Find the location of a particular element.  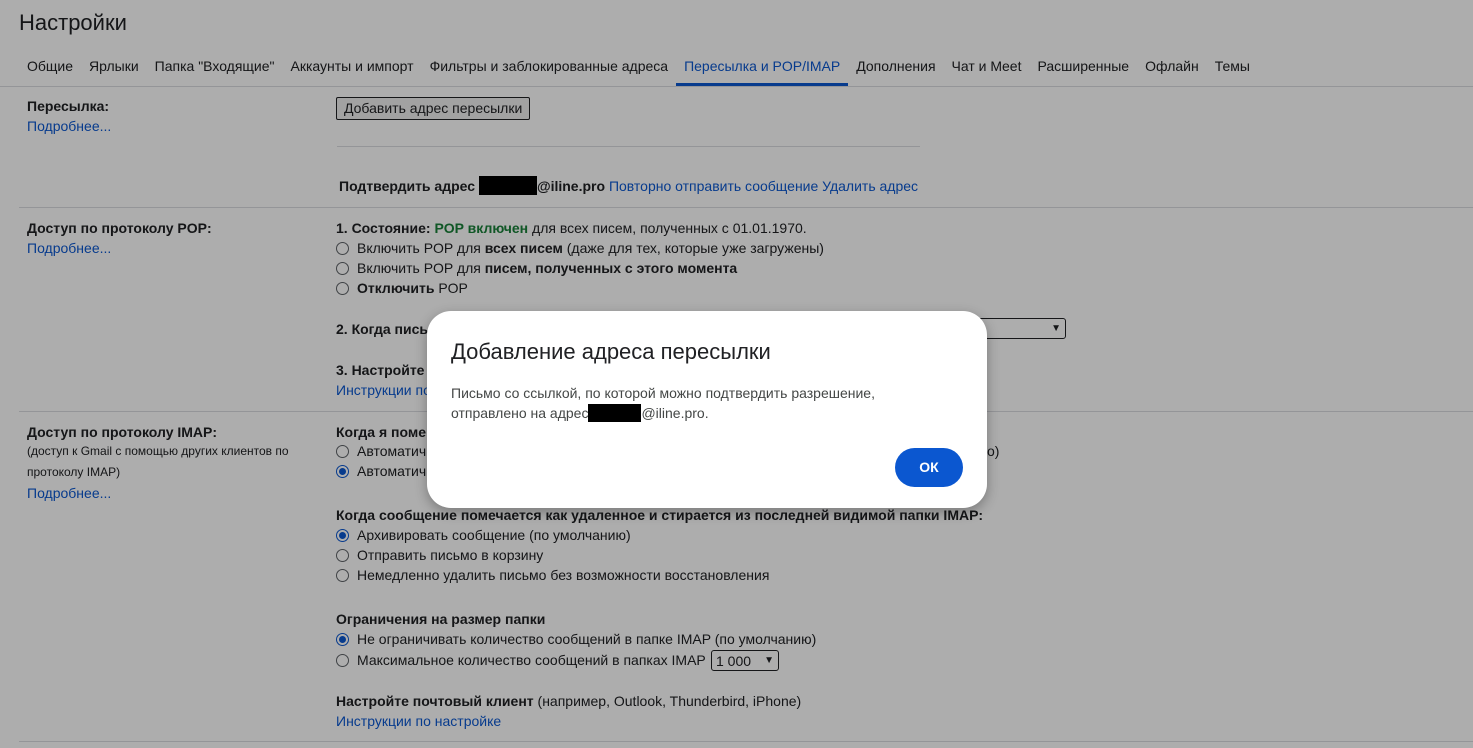

dialog-body-prefix: отправлено на адрес is located at coordinates (520, 413).